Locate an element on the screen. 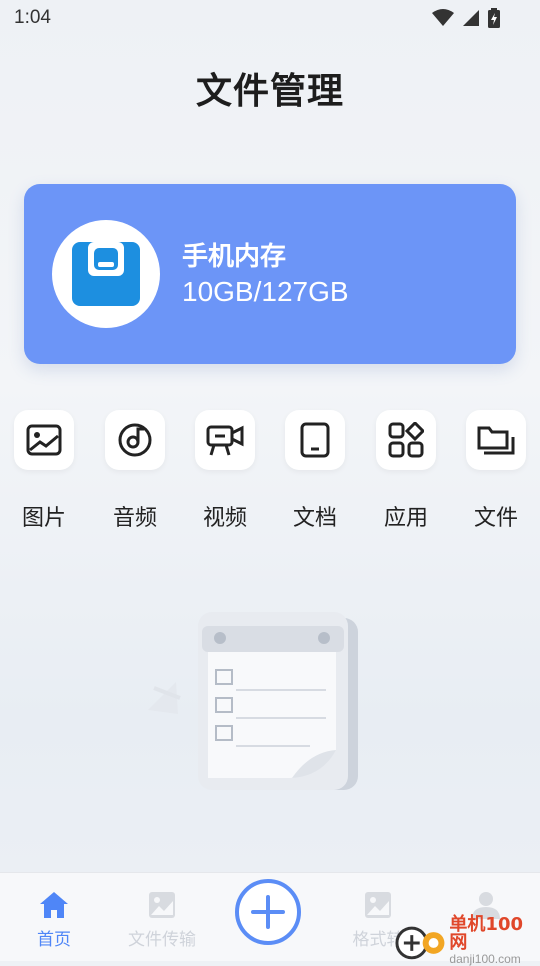 Image resolution: width=540 pixels, height=966 pixels. tab-file-transfer: 文件传输 is located at coordinates (162, 920).